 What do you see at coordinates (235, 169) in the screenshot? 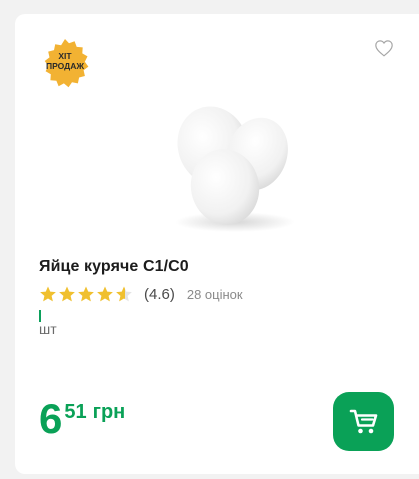
I see `eggs-image` at bounding box center [235, 169].